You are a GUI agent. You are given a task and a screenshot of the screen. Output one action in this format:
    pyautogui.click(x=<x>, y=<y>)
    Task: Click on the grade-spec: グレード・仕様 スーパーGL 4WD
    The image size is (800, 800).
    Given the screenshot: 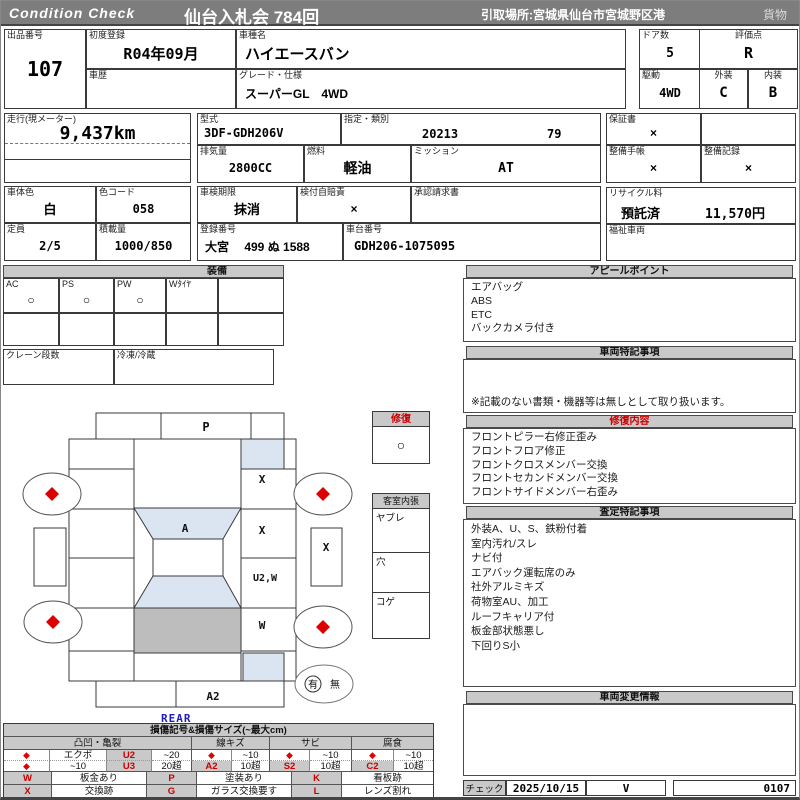 What is the action you would take?
    pyautogui.click(x=431, y=89)
    